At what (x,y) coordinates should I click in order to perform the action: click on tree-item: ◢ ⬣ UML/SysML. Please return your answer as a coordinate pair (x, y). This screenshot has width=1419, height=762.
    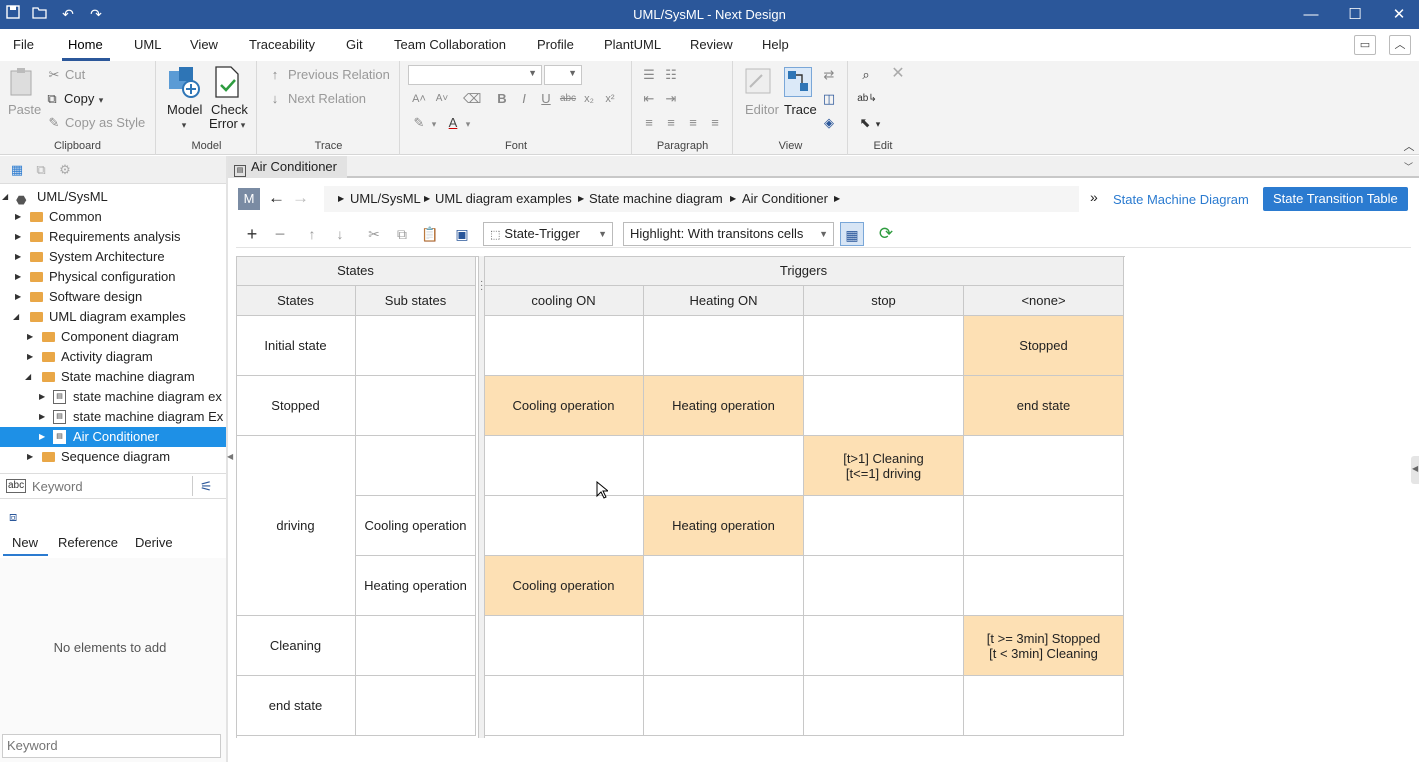
    Looking at the image, I should click on (113, 197).